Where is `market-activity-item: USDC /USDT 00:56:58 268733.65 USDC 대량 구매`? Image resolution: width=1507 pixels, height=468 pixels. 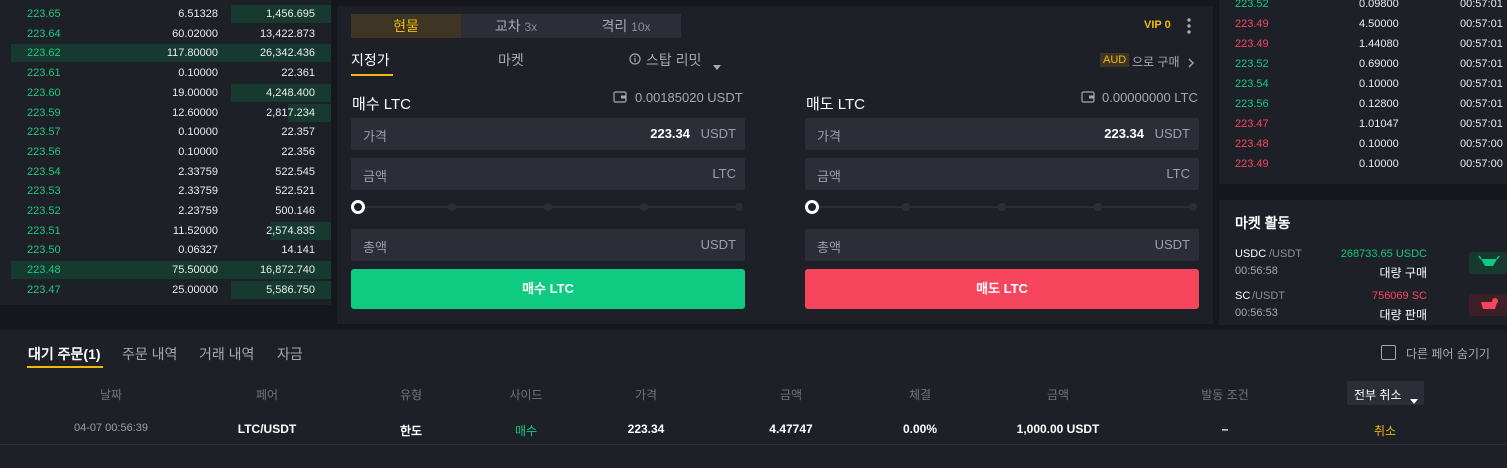 market-activity-item: USDC /USDT 00:56:58 268733.65 USDC 대량 구매 is located at coordinates (1371, 265).